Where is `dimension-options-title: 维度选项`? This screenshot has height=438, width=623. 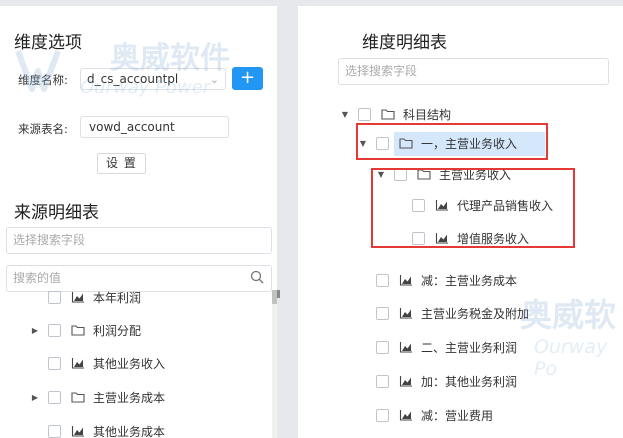 dimension-options-title: 维度选项 is located at coordinates (48, 43).